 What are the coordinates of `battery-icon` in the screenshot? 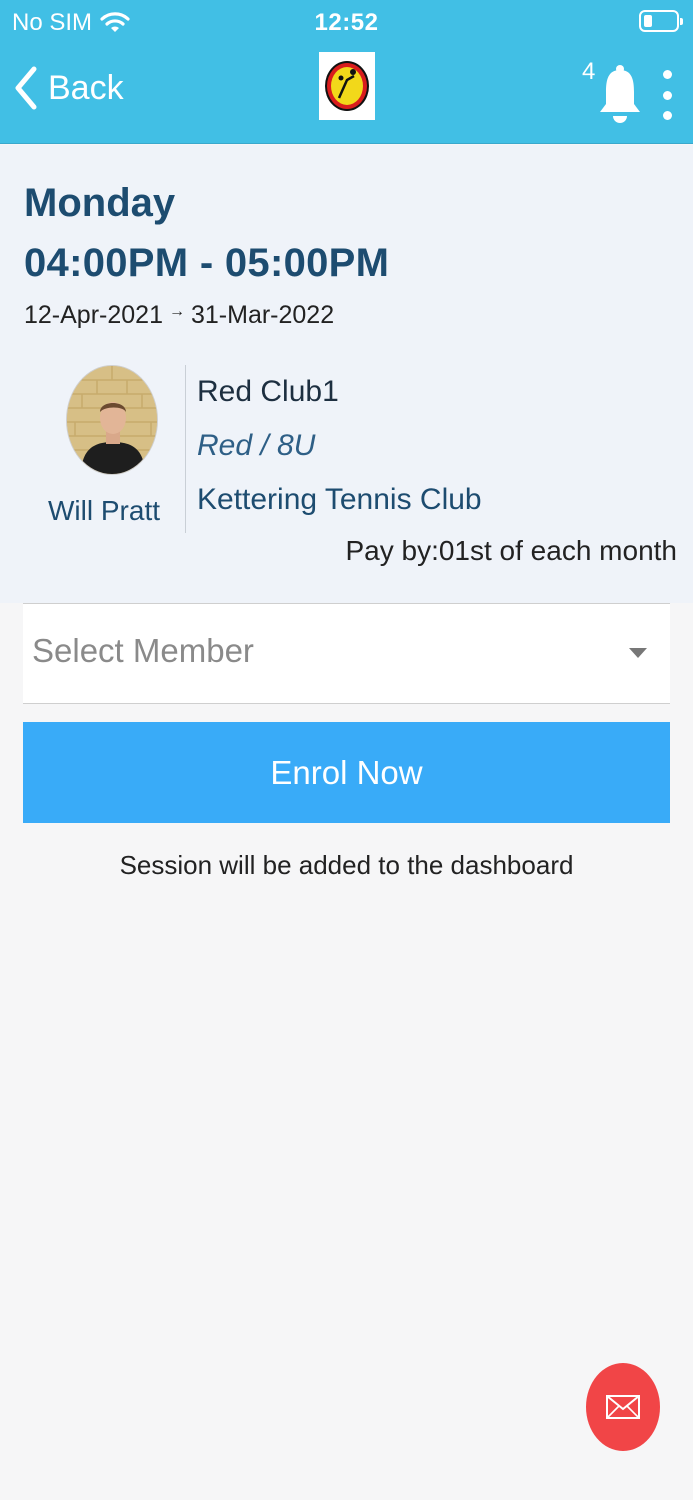 It's located at (661, 21).